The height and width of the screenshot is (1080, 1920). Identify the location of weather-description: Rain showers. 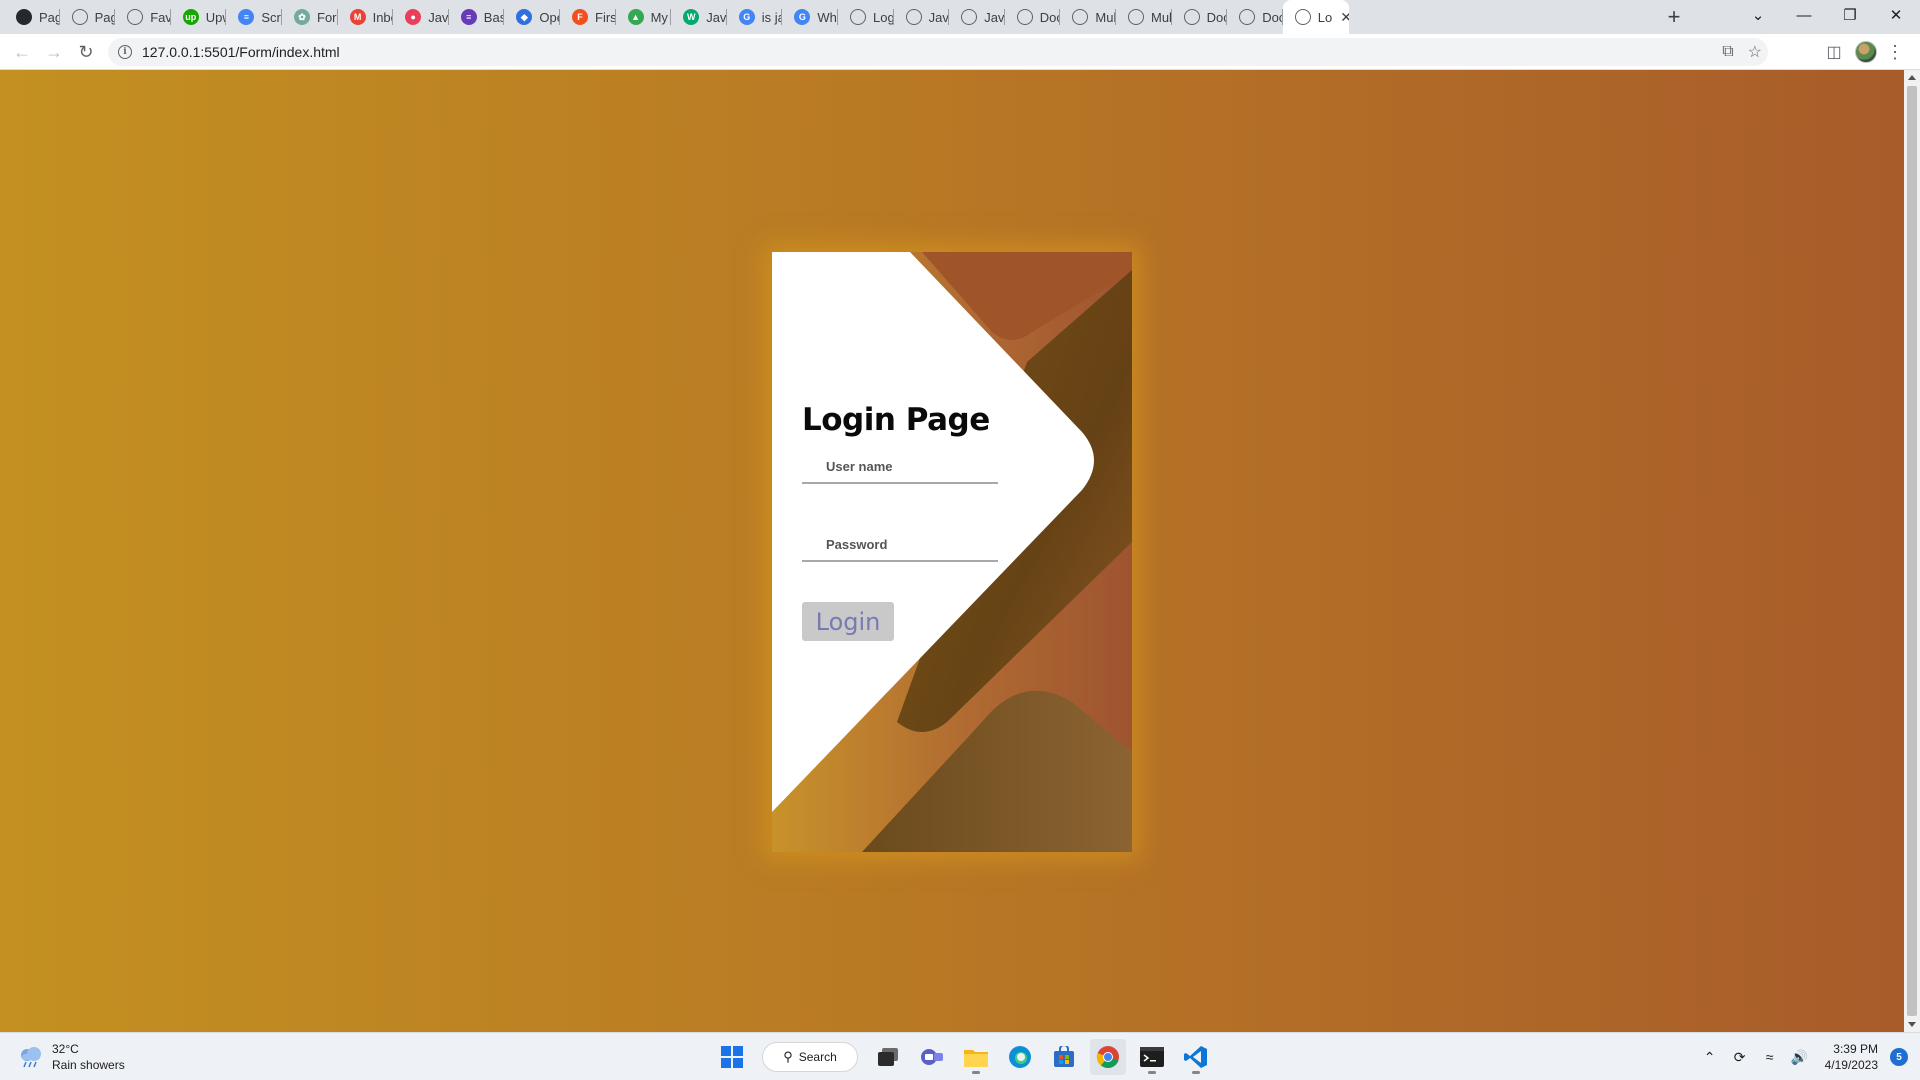
(88, 1065).